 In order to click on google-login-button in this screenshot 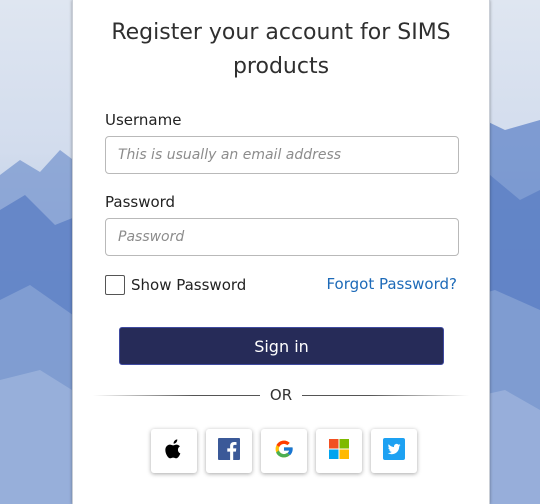, I will do `click(284, 451)`.